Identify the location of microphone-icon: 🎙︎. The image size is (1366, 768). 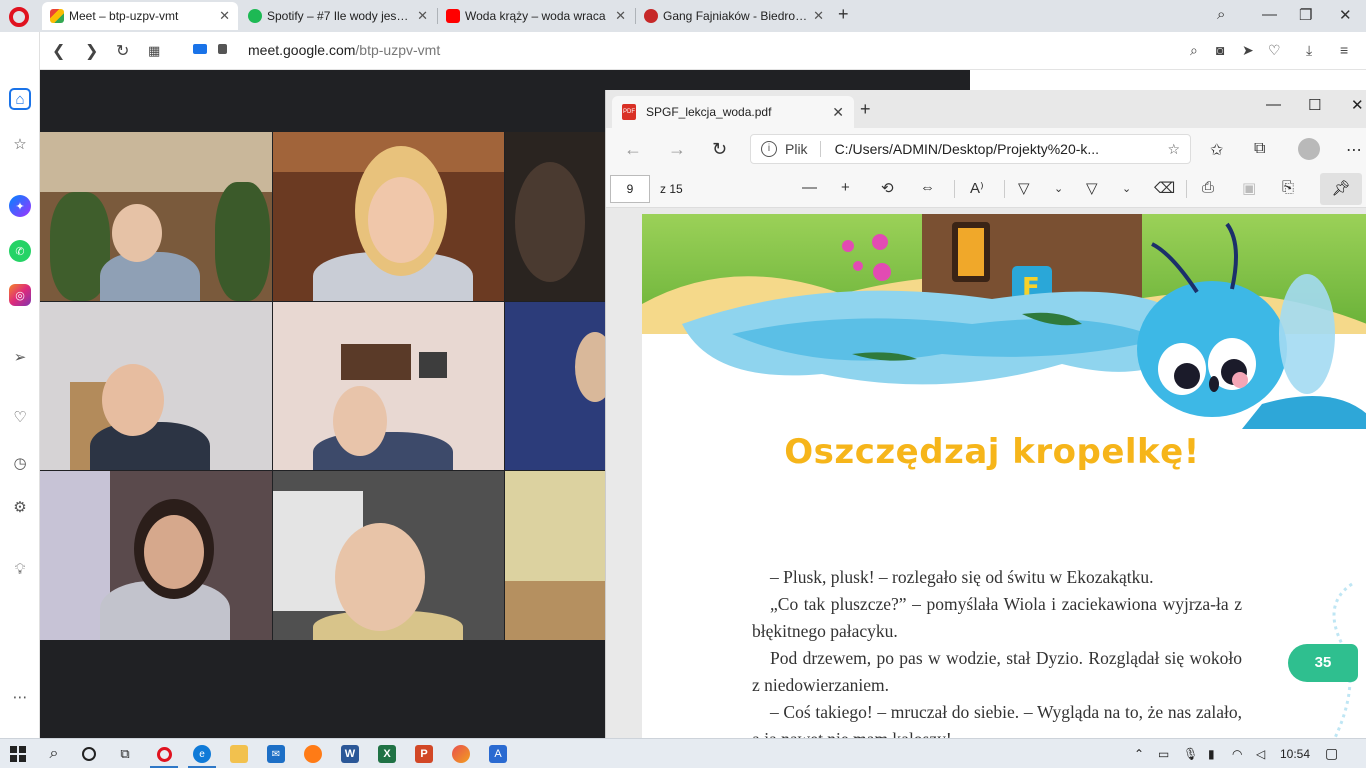
(1190, 754).